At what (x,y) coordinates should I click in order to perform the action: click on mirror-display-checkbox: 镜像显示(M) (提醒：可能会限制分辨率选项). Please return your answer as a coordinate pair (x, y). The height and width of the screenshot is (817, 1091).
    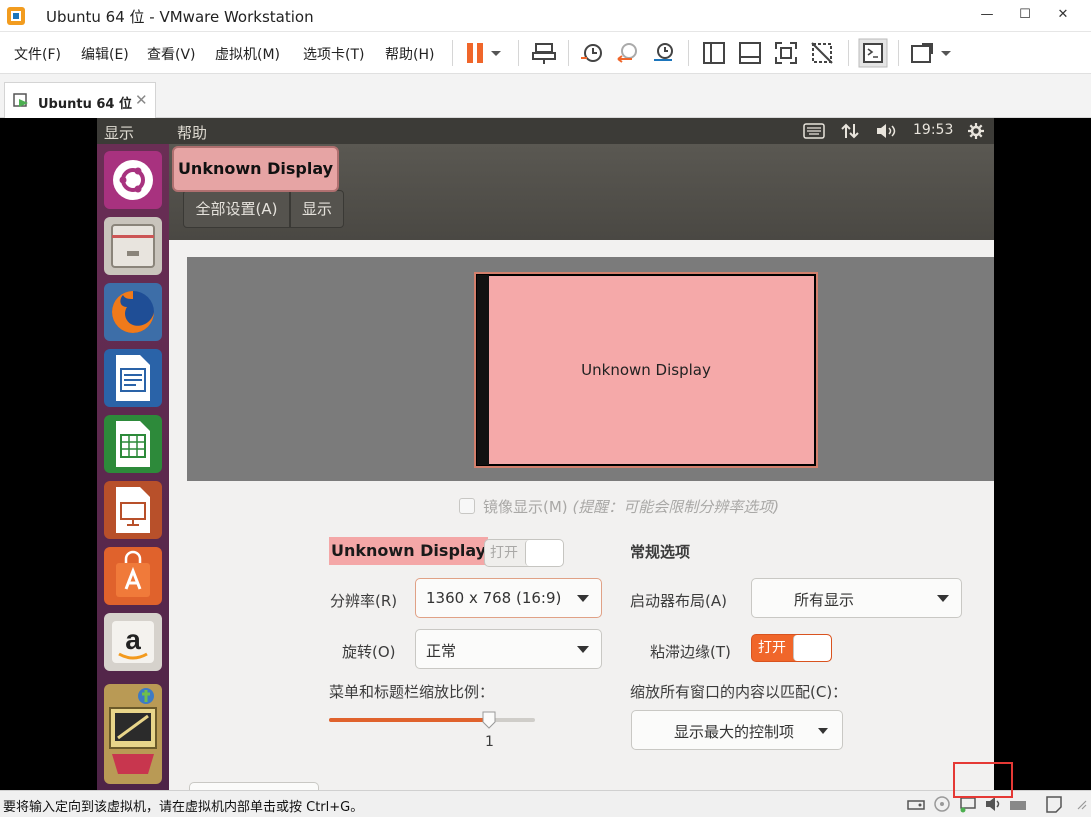
    Looking at the image, I should click on (619, 506).